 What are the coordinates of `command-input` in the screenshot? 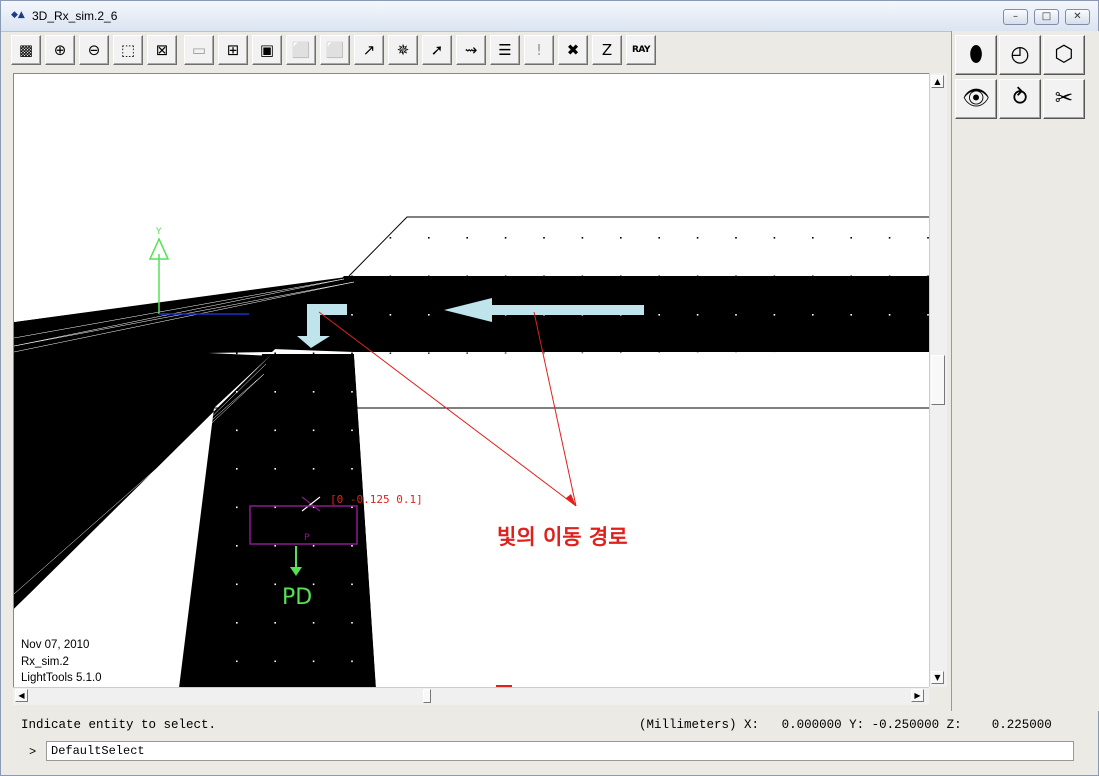 It's located at (560, 751).